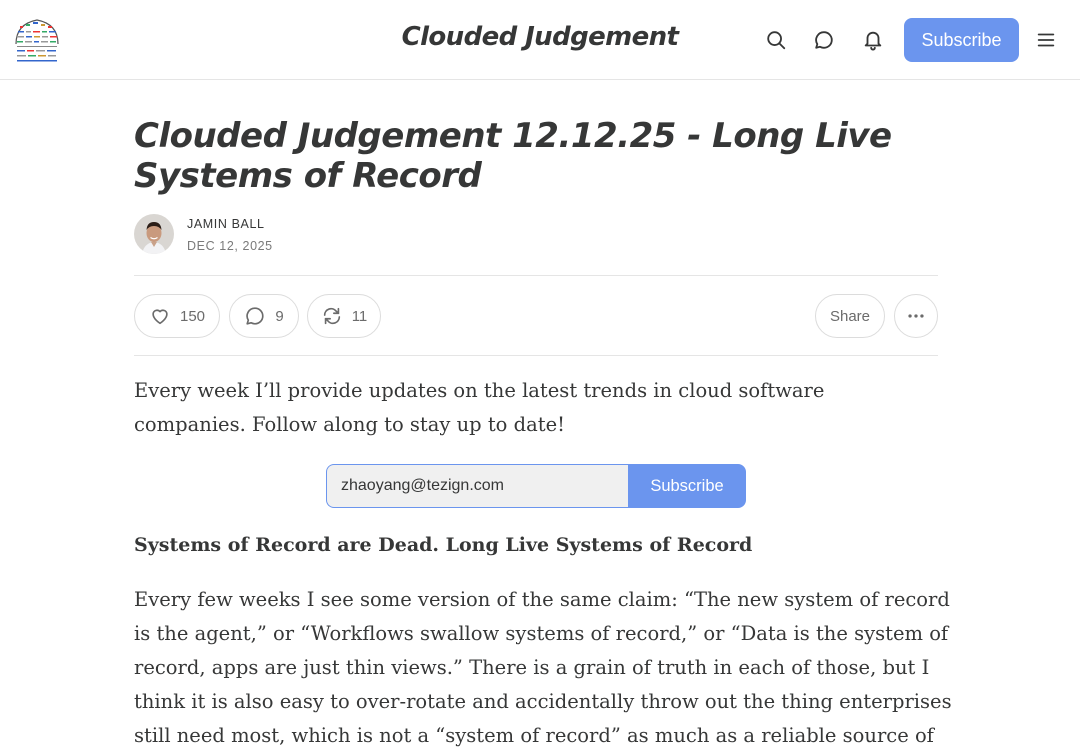 This screenshot has width=1080, height=755. Describe the element at coordinates (154, 234) in the screenshot. I see `author-avatar` at that location.